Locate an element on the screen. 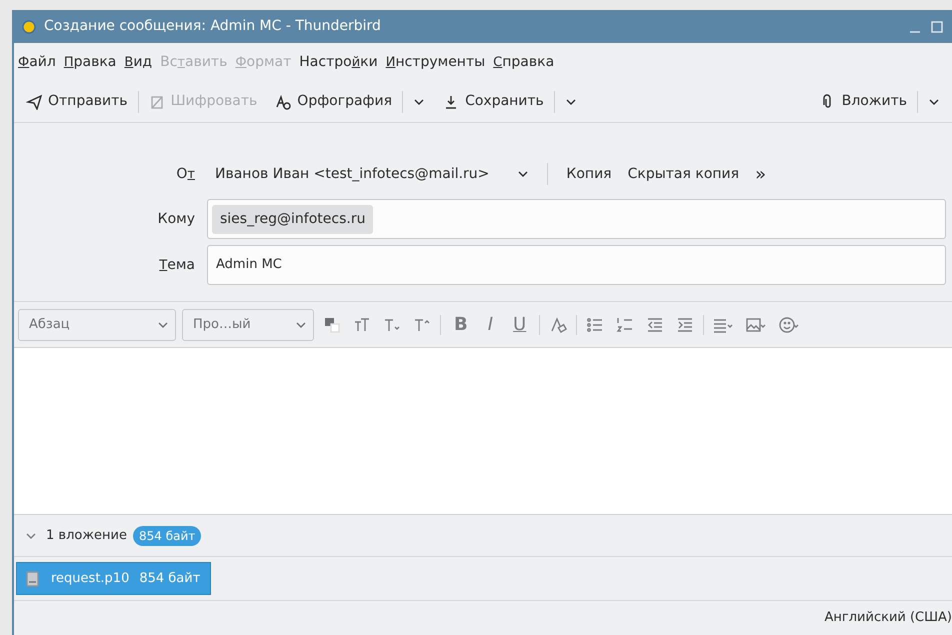 Image resolution: width=952 pixels, height=635 pixels. subject-field: Admin MC is located at coordinates (576, 265).